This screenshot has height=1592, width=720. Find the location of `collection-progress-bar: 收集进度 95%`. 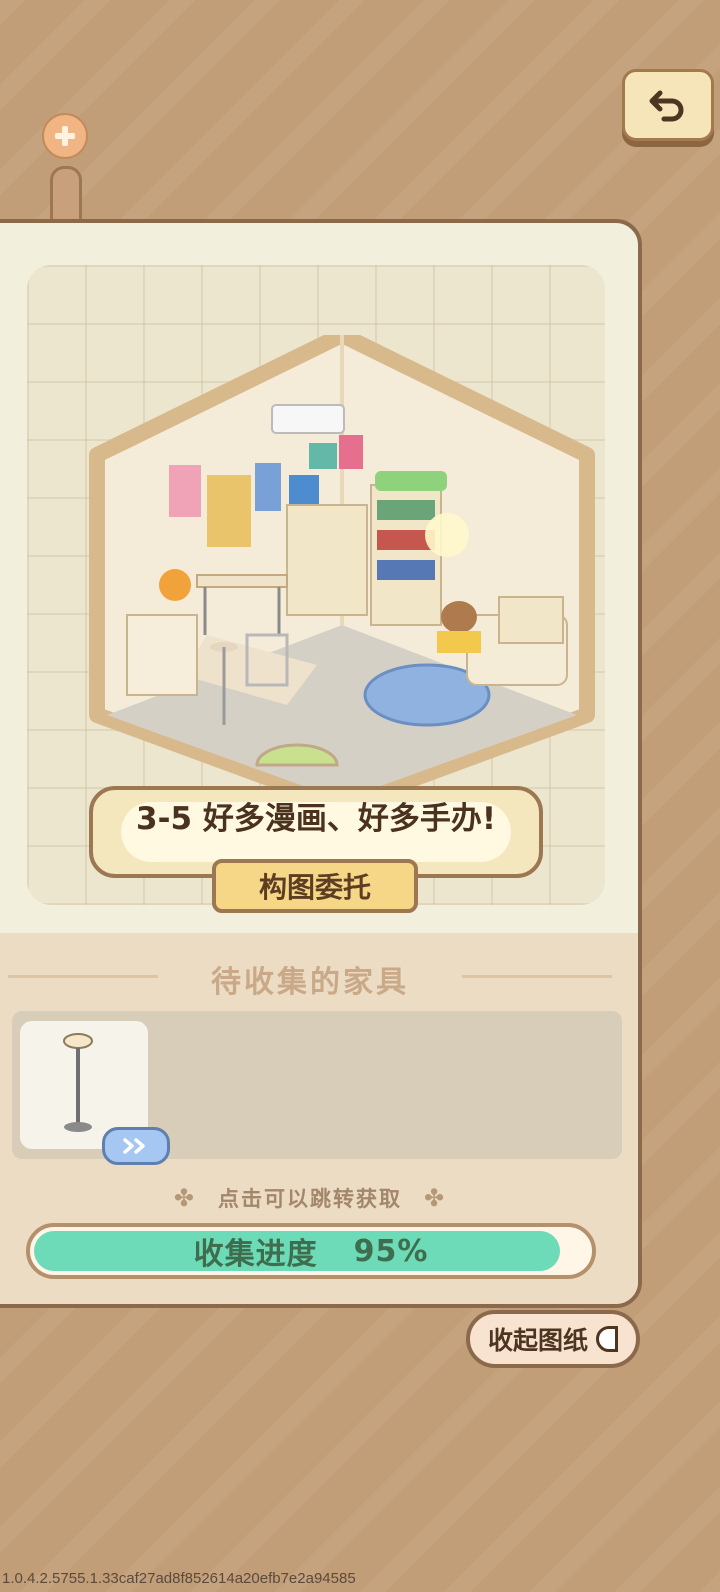

collection-progress-bar: 收集进度 95% is located at coordinates (311, 1251).